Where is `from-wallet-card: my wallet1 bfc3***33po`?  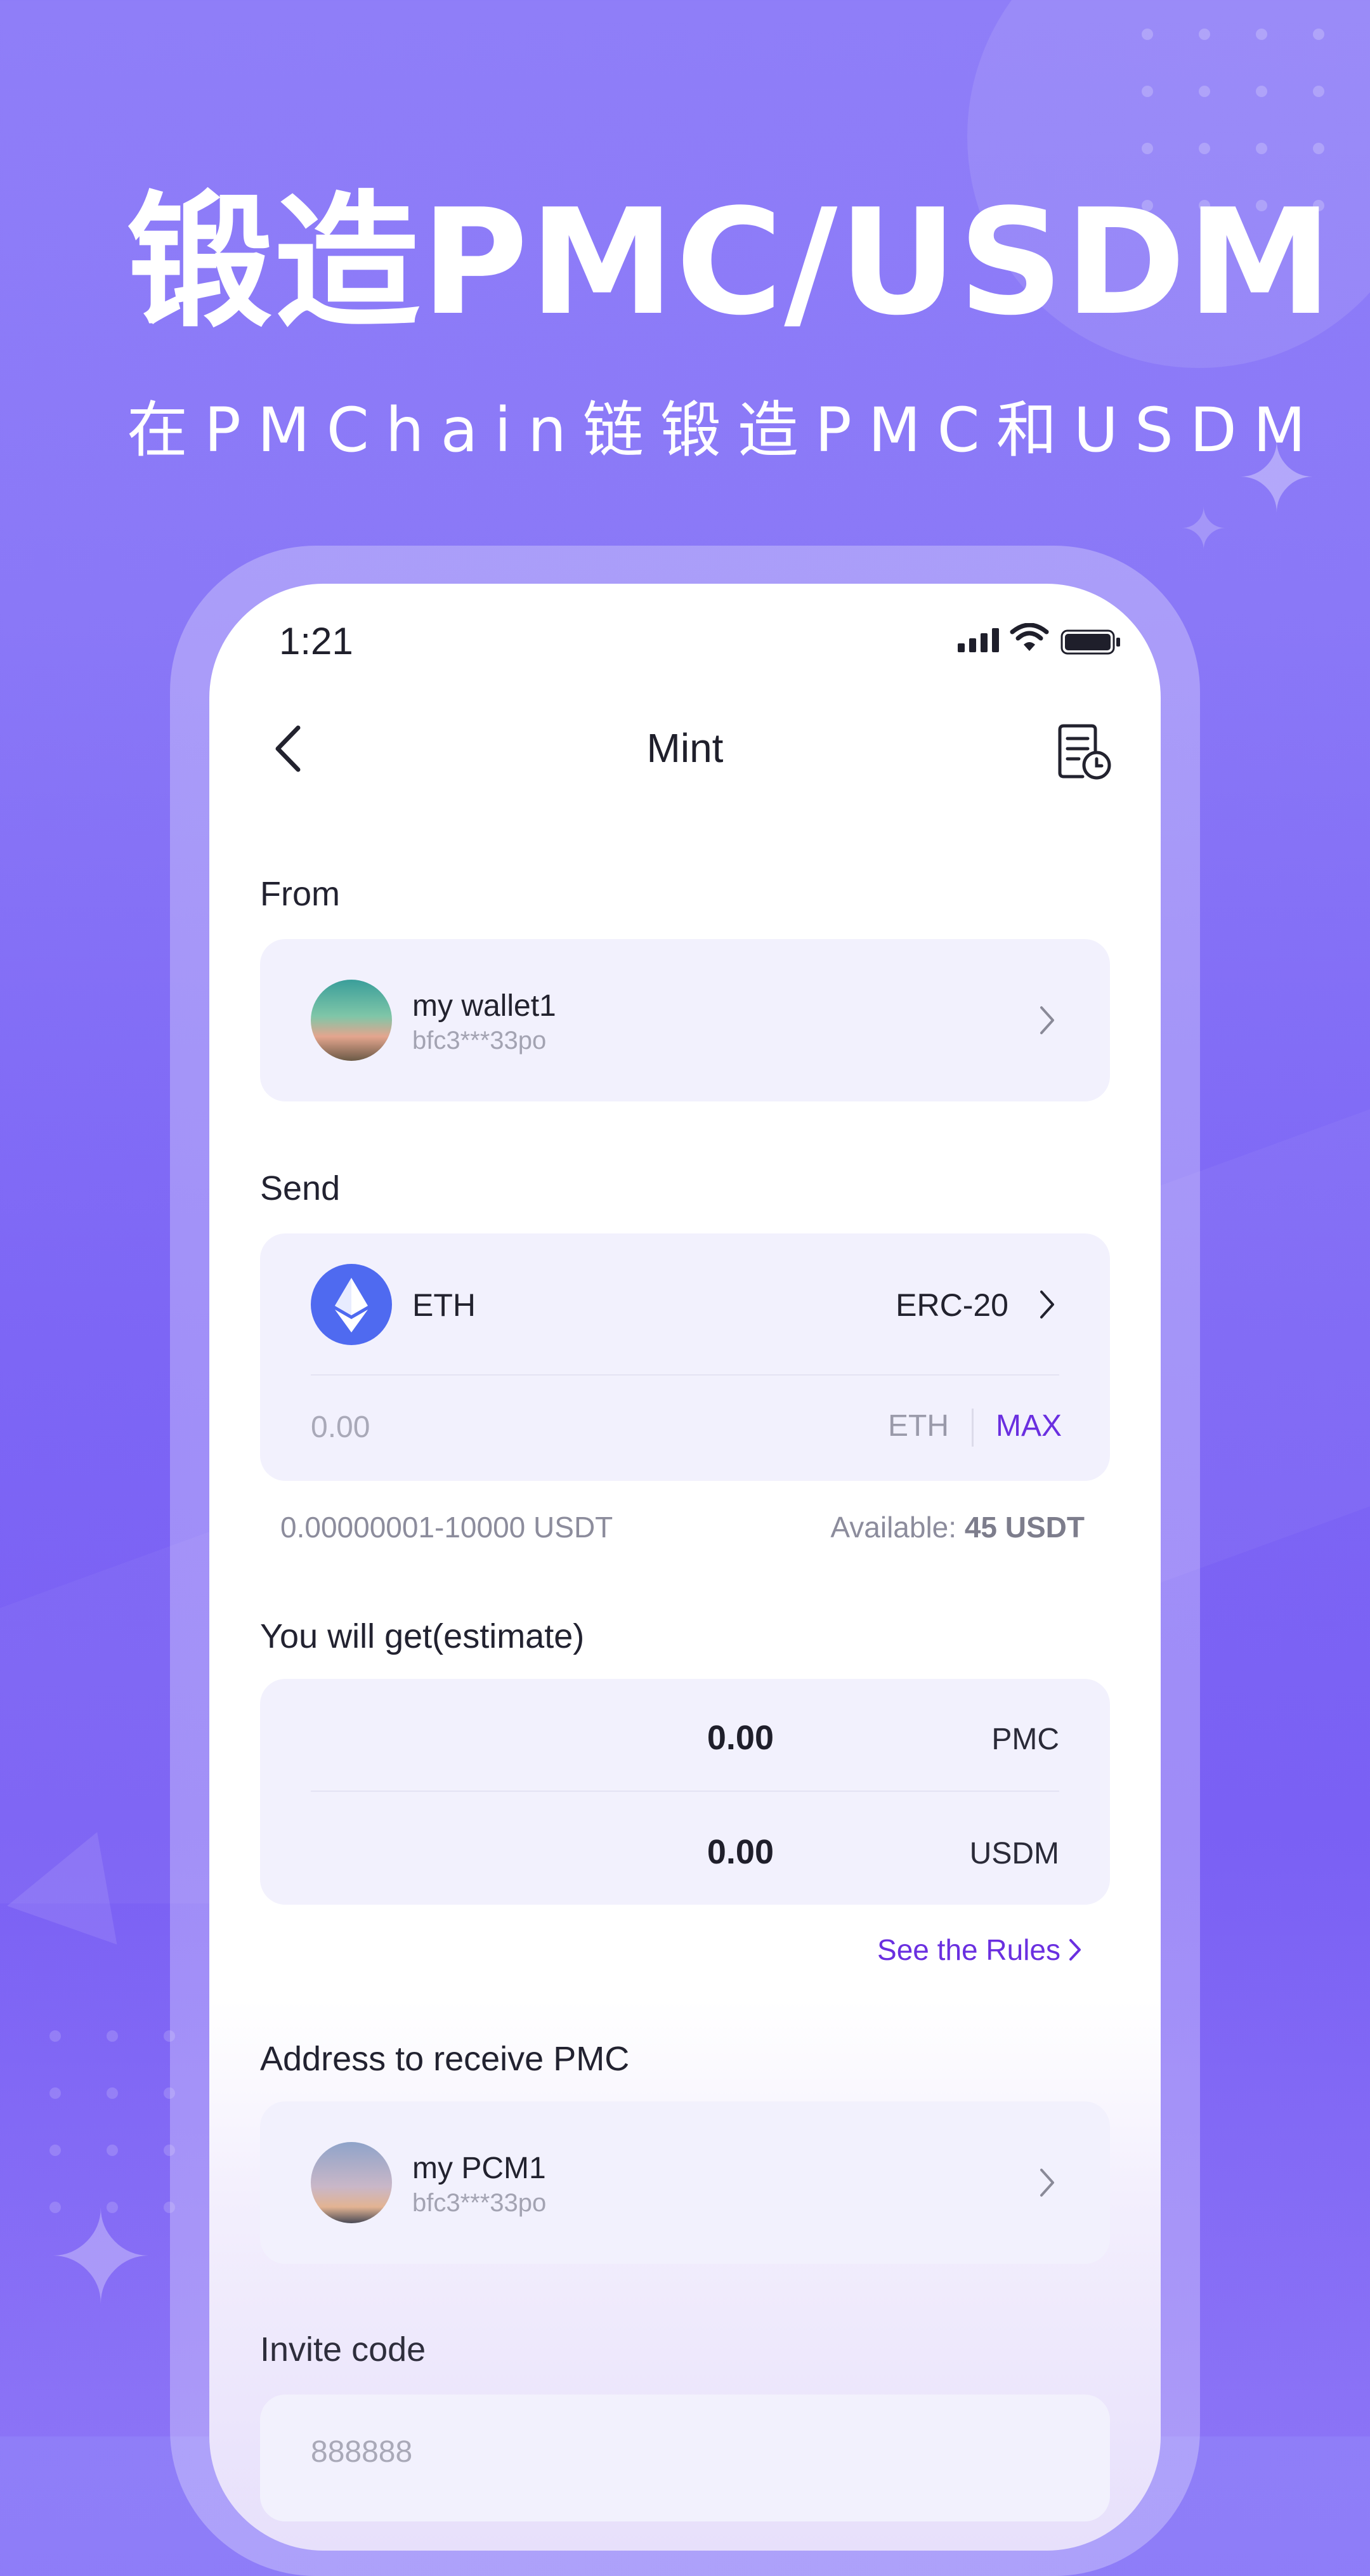 from-wallet-card: my wallet1 bfc3***33po is located at coordinates (685, 1020).